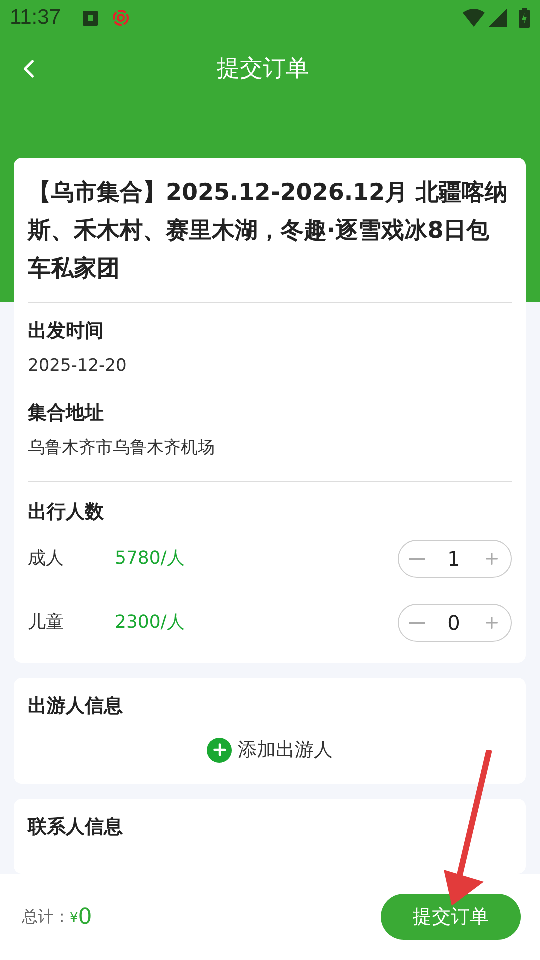 This screenshot has height=960, width=540. I want to click on traveler-type: 成人, so click(46, 559).